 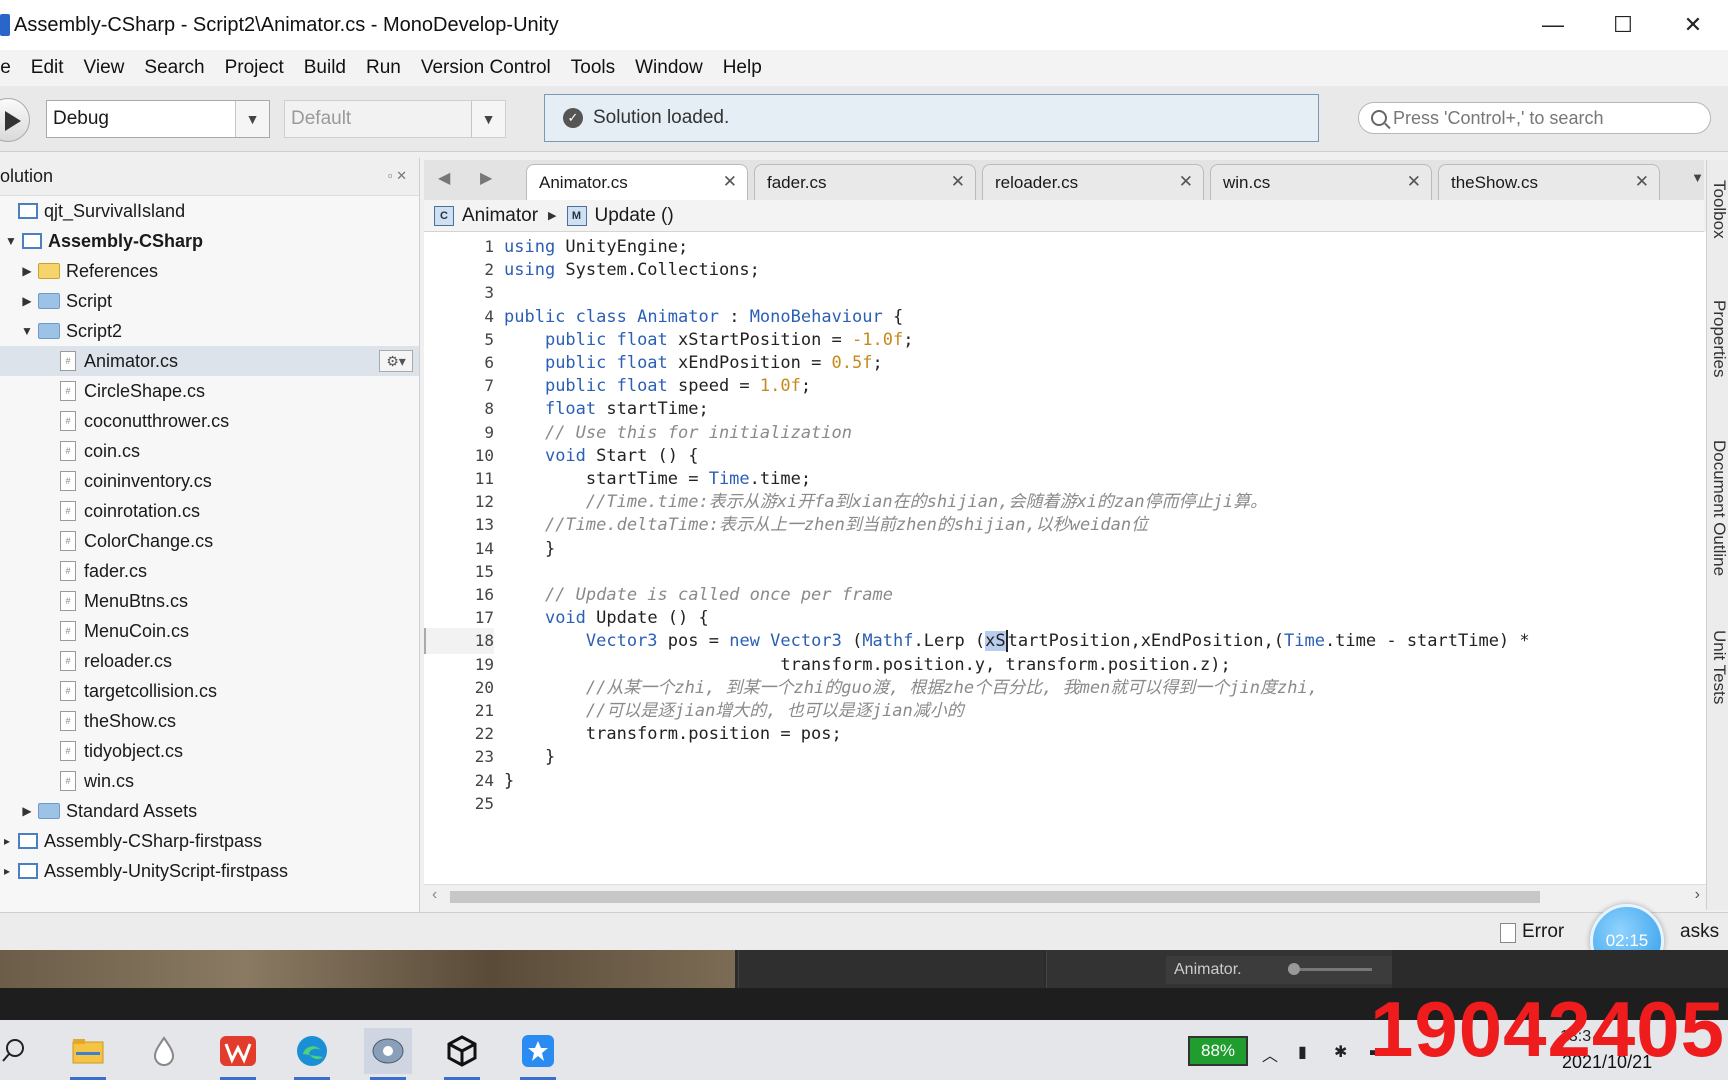 What do you see at coordinates (1066, 409) in the screenshot?
I see `code-line: 8 float startTime;` at bounding box center [1066, 409].